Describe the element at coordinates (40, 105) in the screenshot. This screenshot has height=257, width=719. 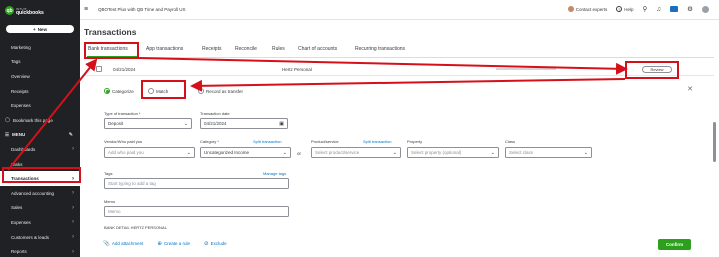
I see `sidebar-item-expenses-pinned: Expenses` at that location.